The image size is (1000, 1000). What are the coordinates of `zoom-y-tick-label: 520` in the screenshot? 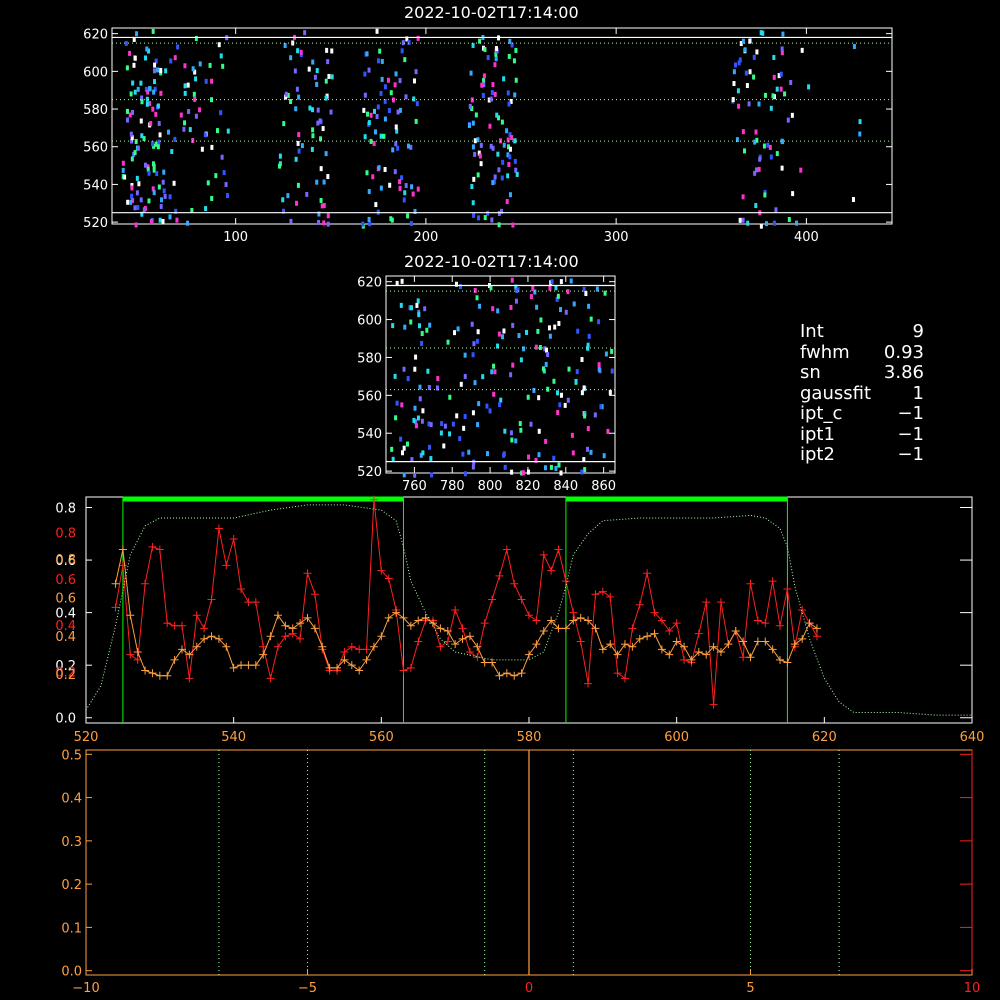 It's located at (369, 472).